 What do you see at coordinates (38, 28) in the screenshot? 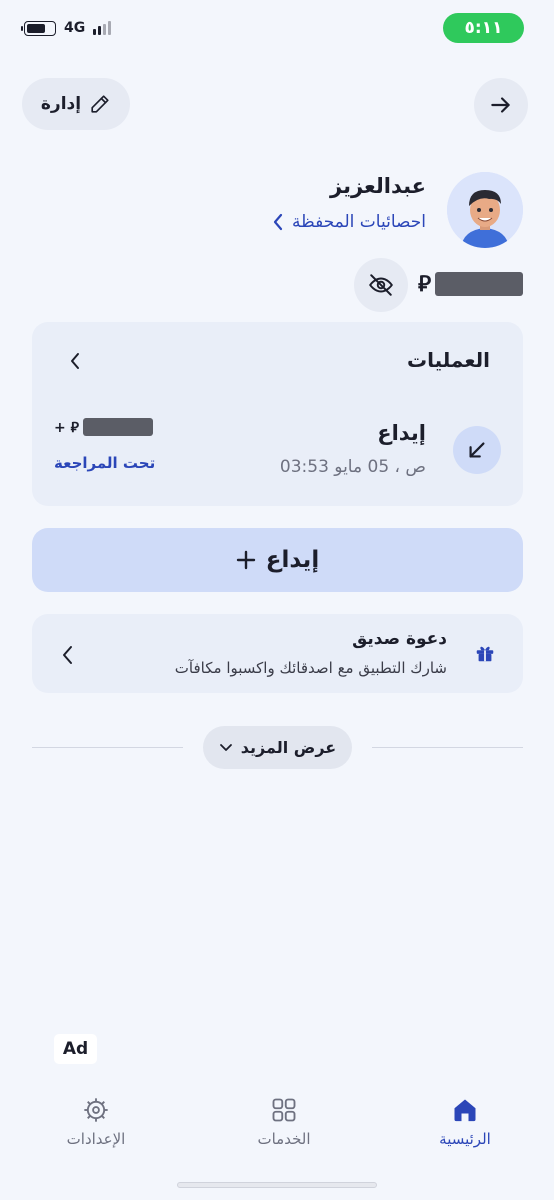
I see `battery-icon` at bounding box center [38, 28].